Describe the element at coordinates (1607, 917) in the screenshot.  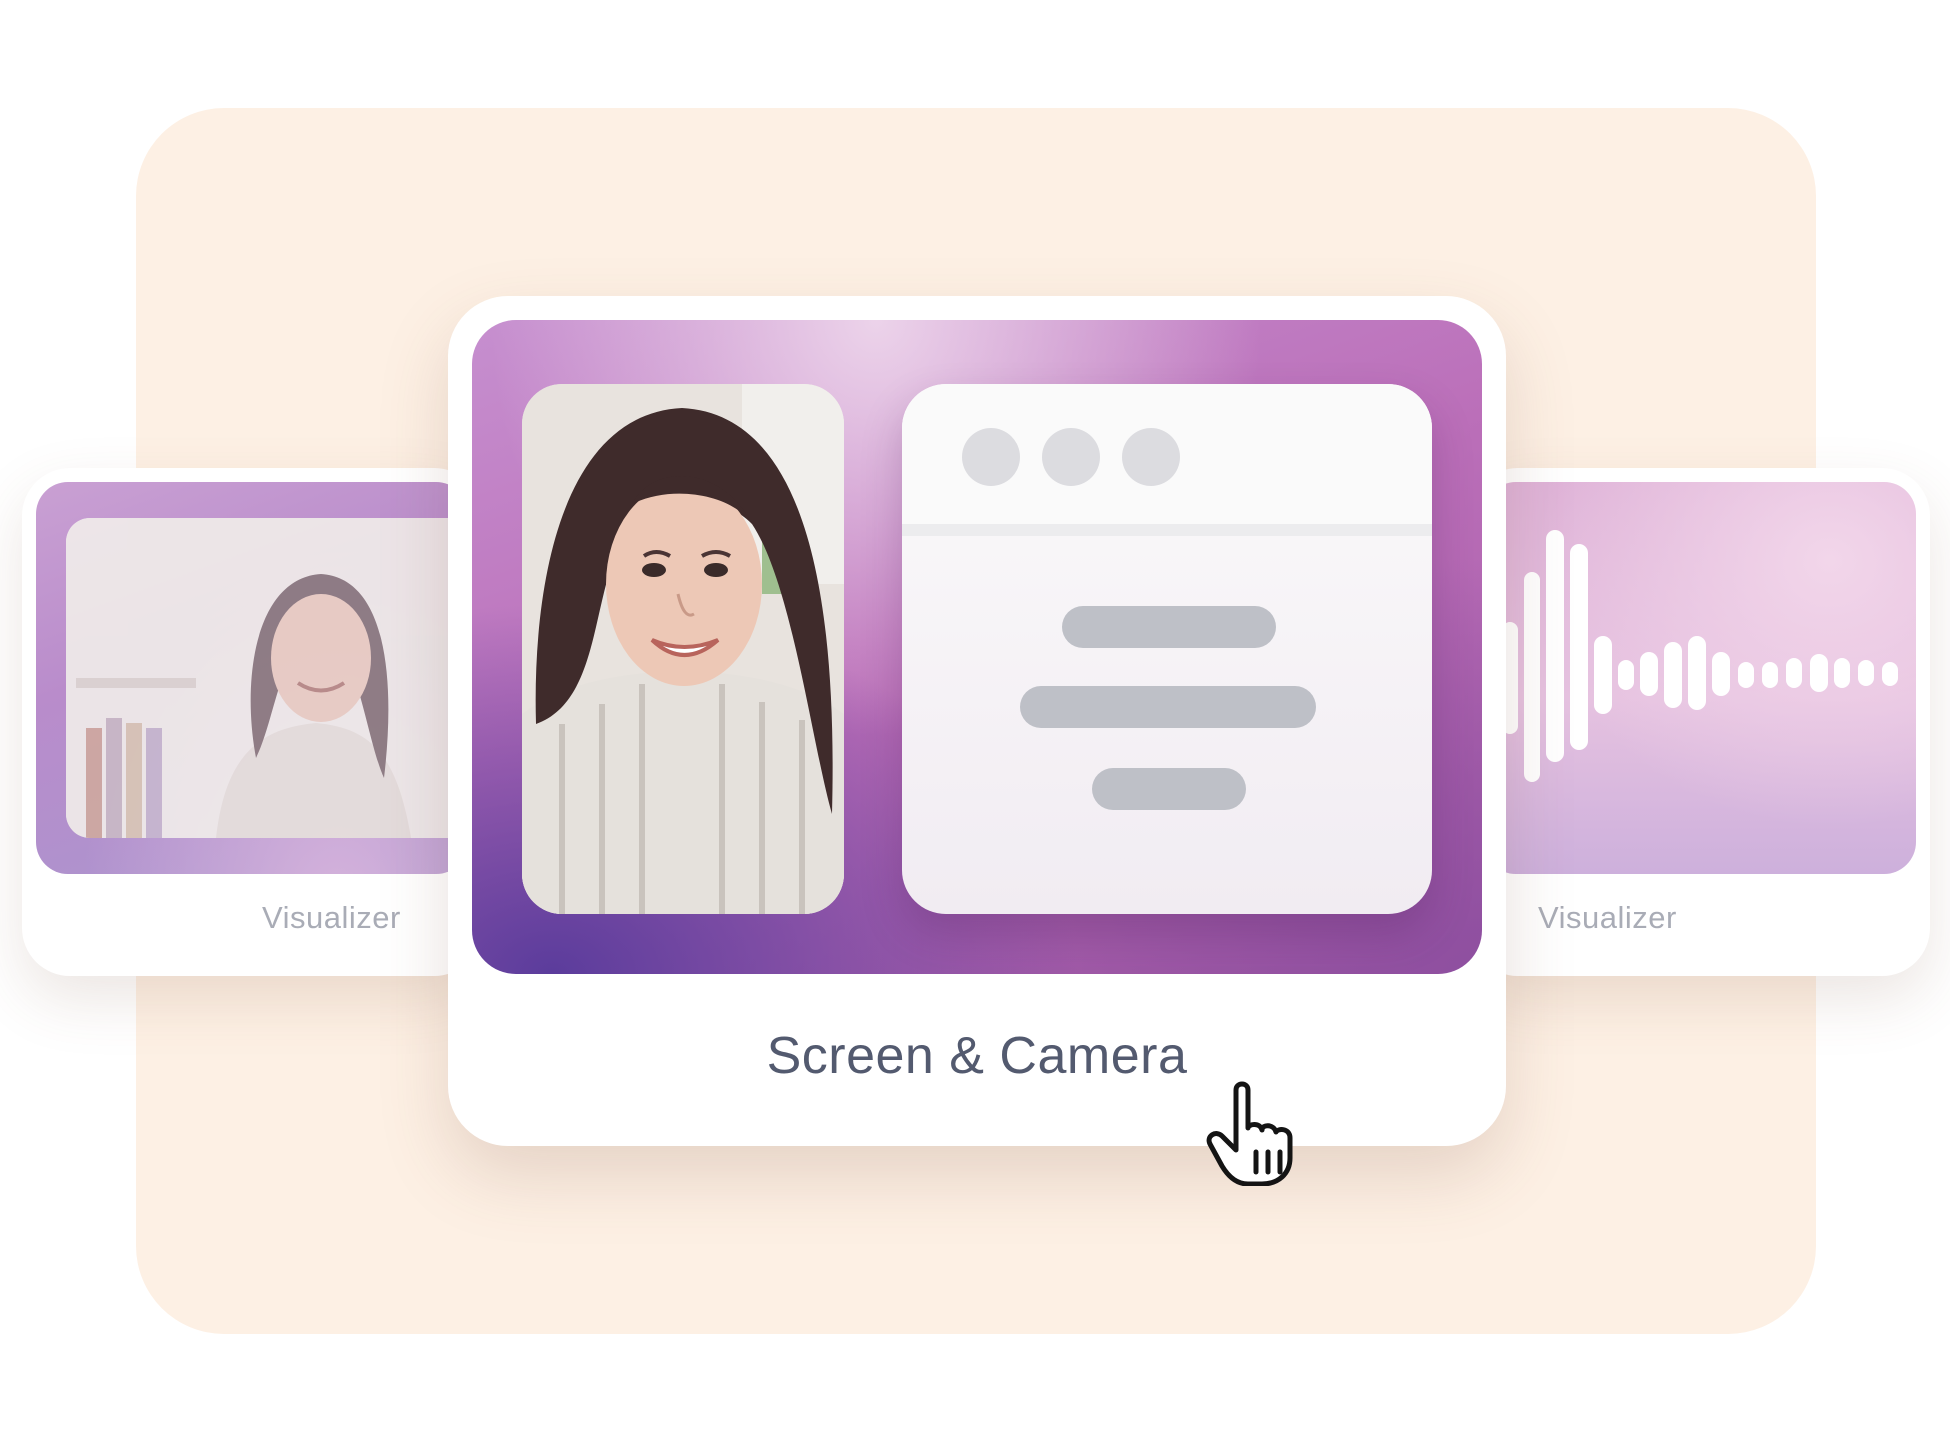
I see `card-label-visualizer-right: Visualizer` at that location.